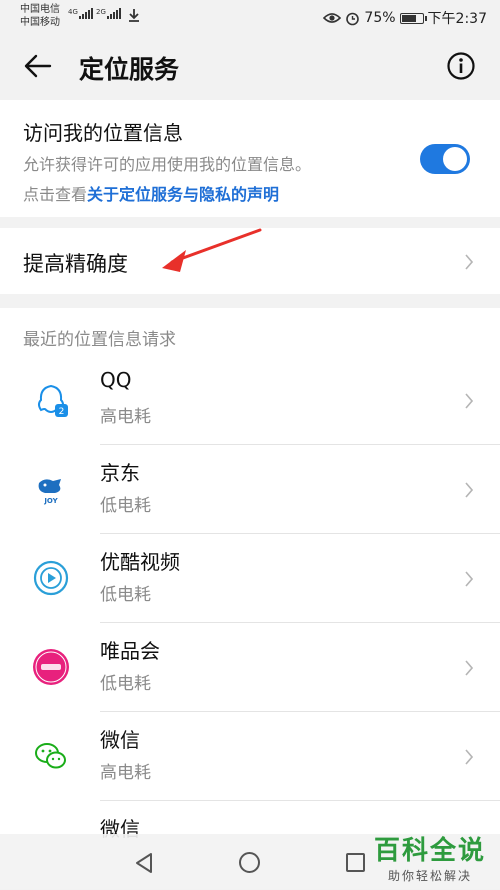  I want to click on network-type-2: 2G, so click(101, 12).